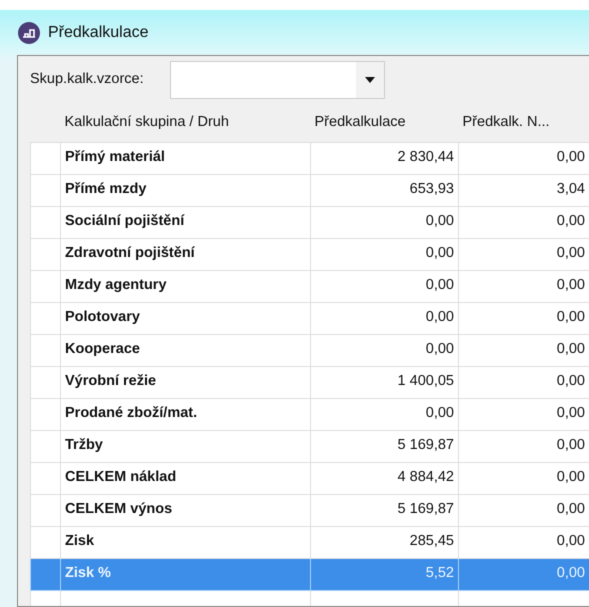 The image size is (589, 607). What do you see at coordinates (185, 158) in the screenshot?
I see `table-cell: Přímý materiál` at bounding box center [185, 158].